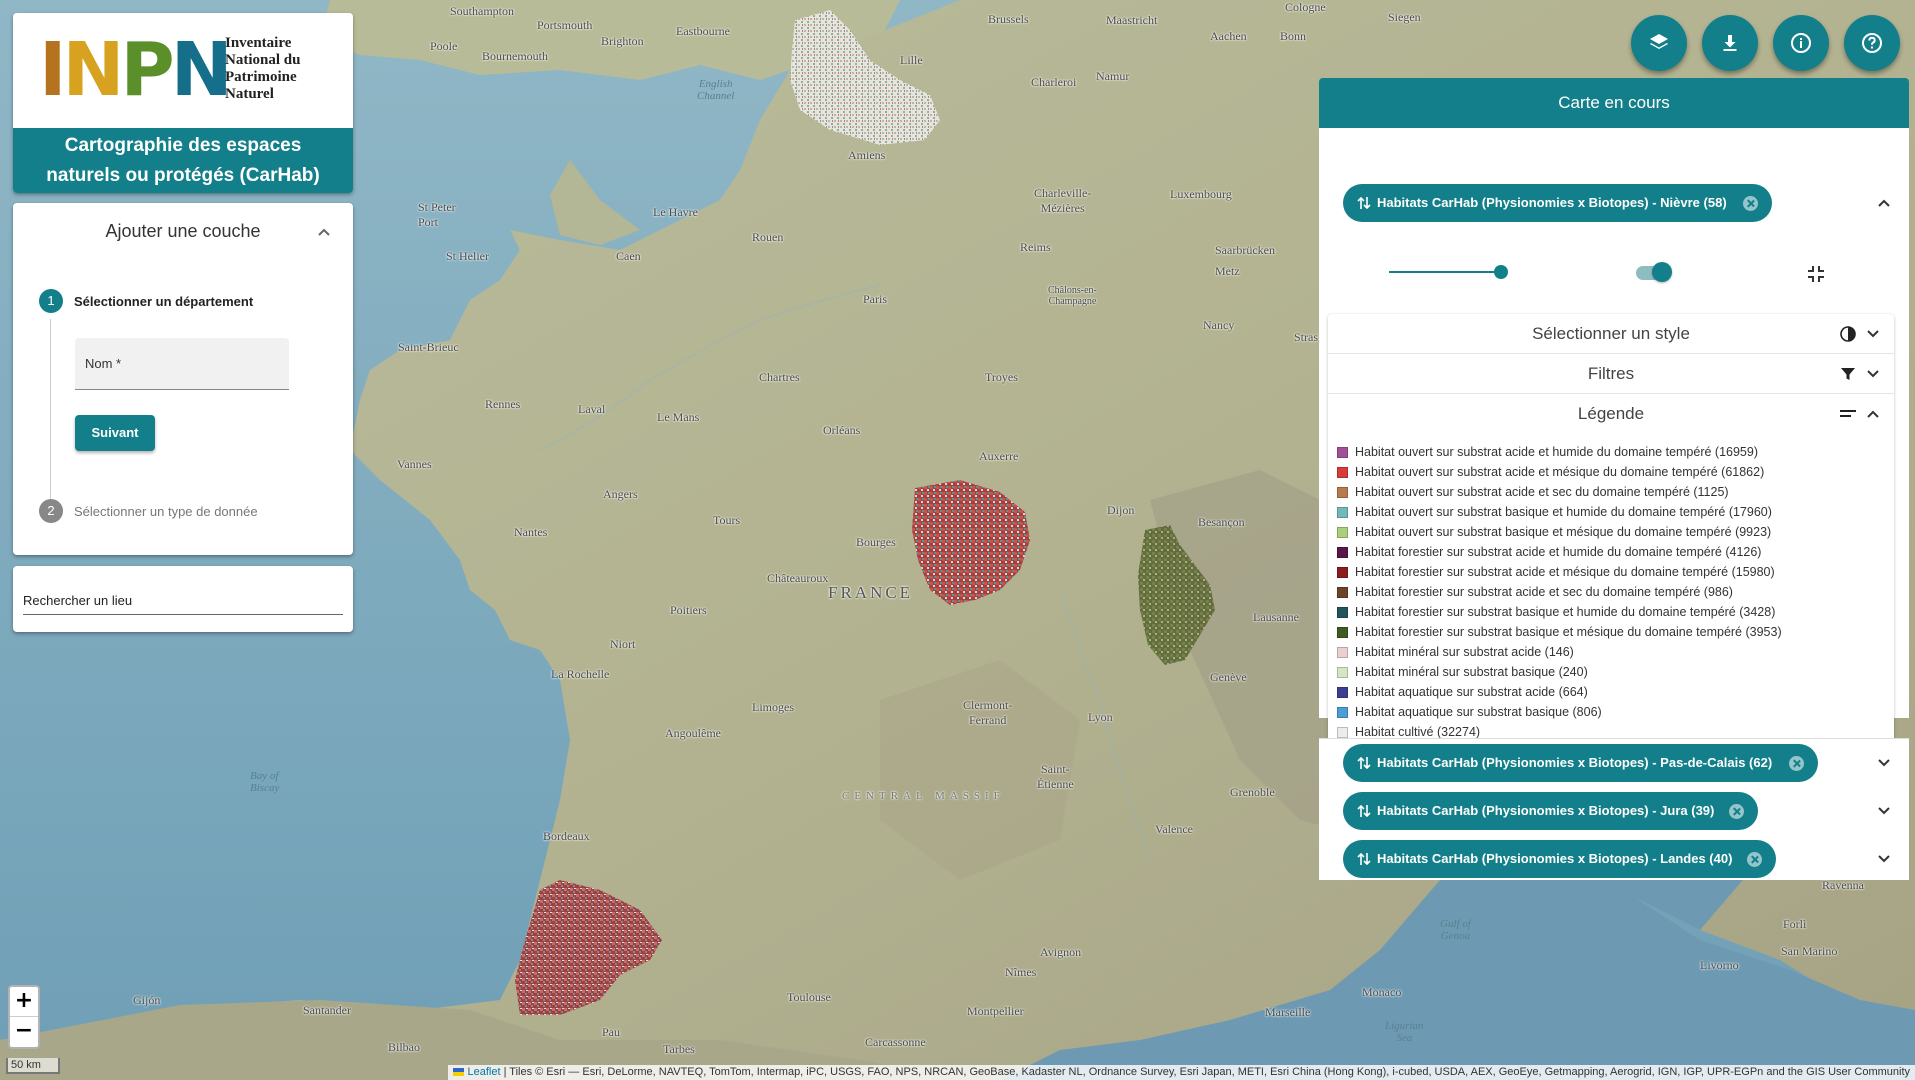 The width and height of the screenshot is (1915, 1080). What do you see at coordinates (24, 1002) in the screenshot?
I see `zoom-in-button: +` at bounding box center [24, 1002].